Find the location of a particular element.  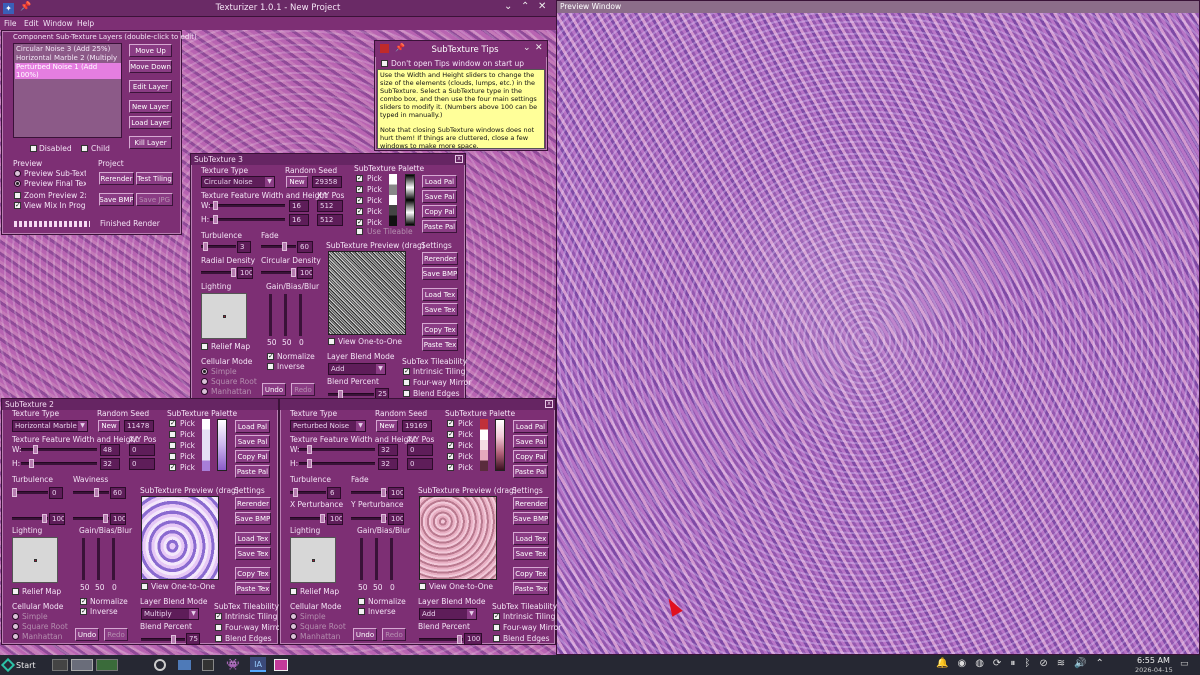

preview-final-radio is located at coordinates (17, 183).